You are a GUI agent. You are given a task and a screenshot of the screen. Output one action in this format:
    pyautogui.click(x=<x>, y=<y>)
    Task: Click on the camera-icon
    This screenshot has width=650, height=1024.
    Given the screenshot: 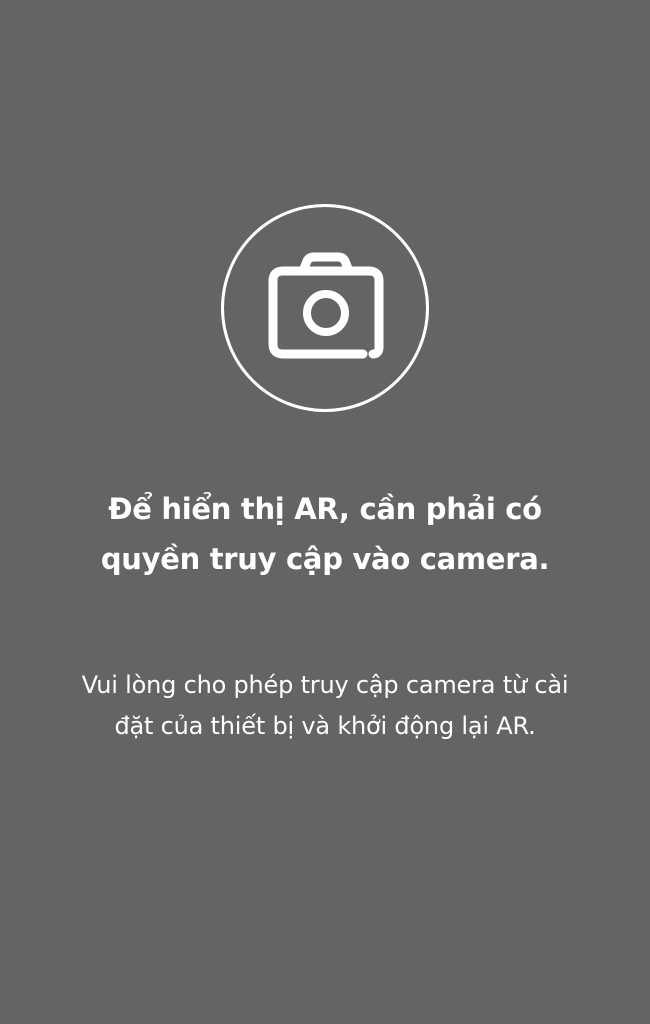 What is the action you would take?
    pyautogui.click(x=326, y=305)
    